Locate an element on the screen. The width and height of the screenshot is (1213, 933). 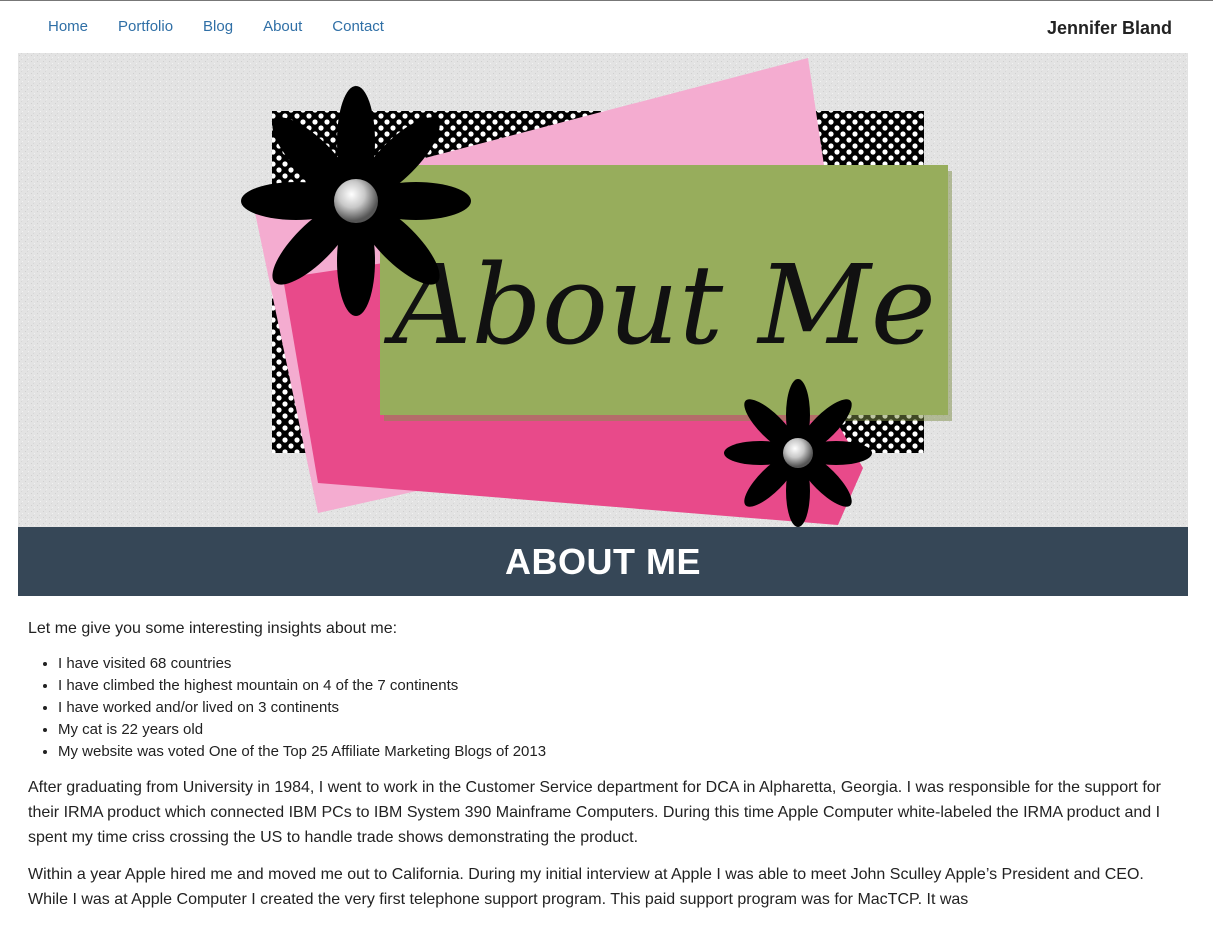
nav-links: Home Portfolio Blog About Contact is located at coordinates (231, 26).